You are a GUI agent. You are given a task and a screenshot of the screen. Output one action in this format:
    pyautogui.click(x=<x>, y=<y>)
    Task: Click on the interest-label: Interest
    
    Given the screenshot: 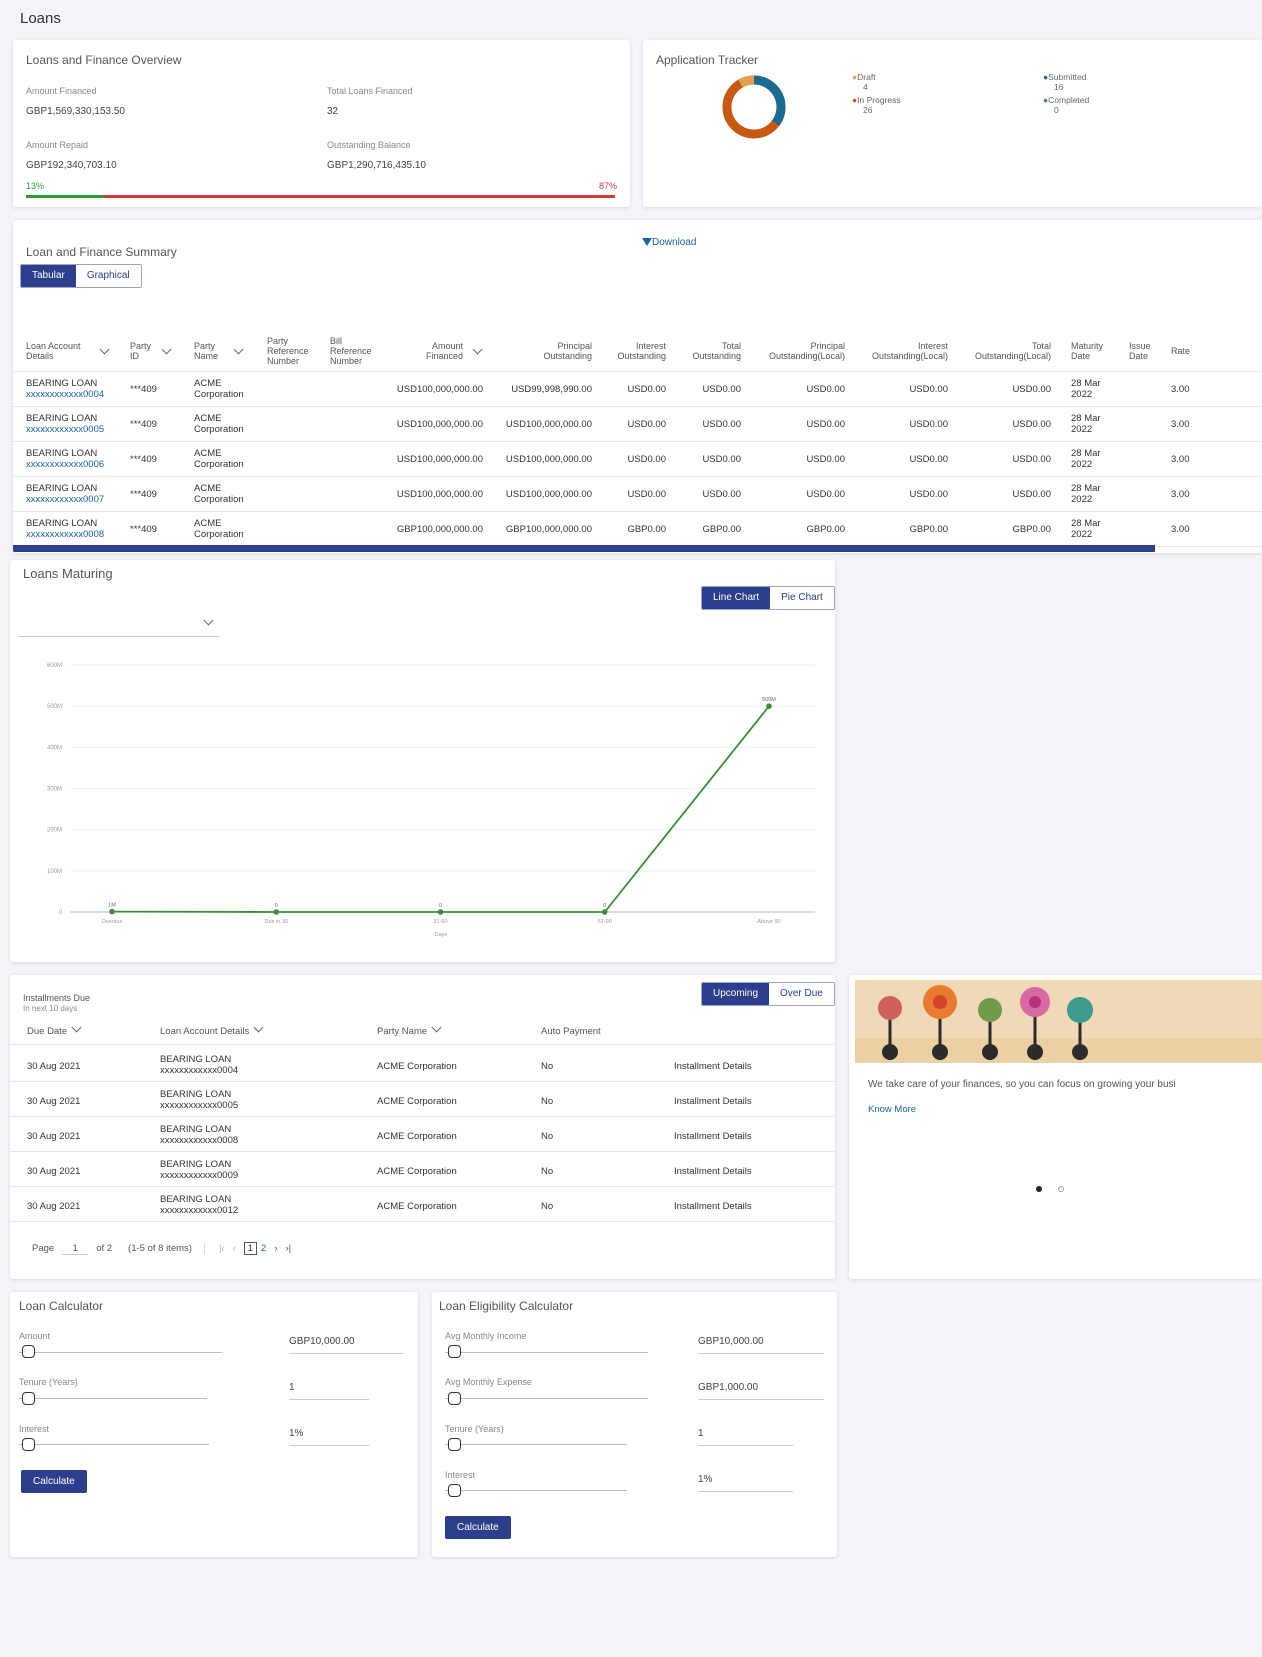 What is the action you would take?
    pyautogui.click(x=34, y=1429)
    